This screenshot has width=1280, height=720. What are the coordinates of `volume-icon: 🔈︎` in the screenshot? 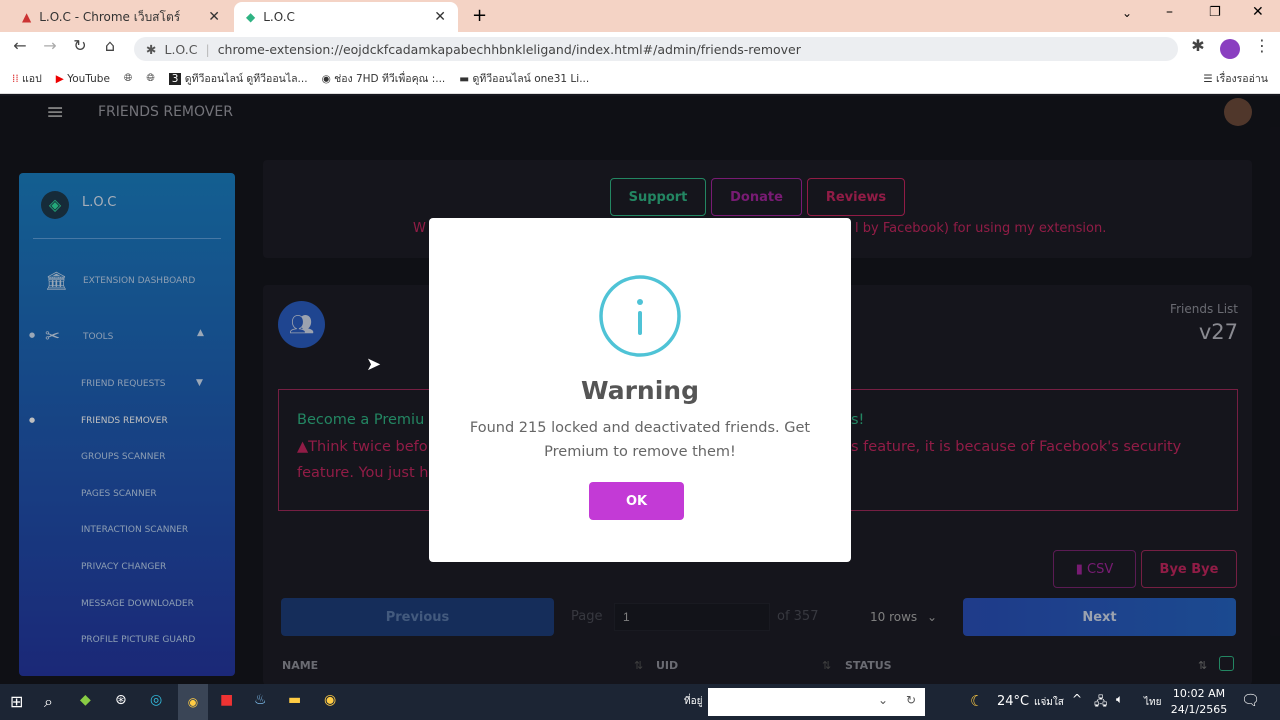 It's located at (1119, 699).